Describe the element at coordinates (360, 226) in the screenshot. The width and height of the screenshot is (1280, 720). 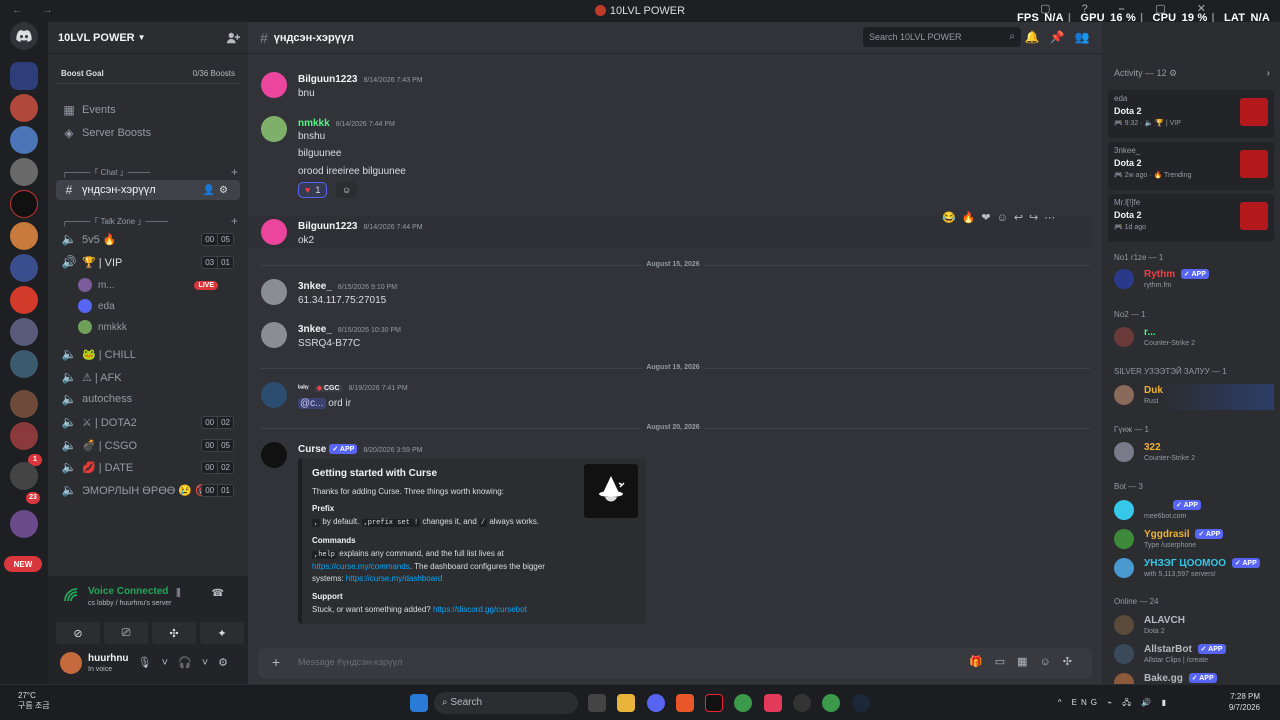
I see `message-author: Bilguun1223 8/14/2026 7:44 PM` at that location.